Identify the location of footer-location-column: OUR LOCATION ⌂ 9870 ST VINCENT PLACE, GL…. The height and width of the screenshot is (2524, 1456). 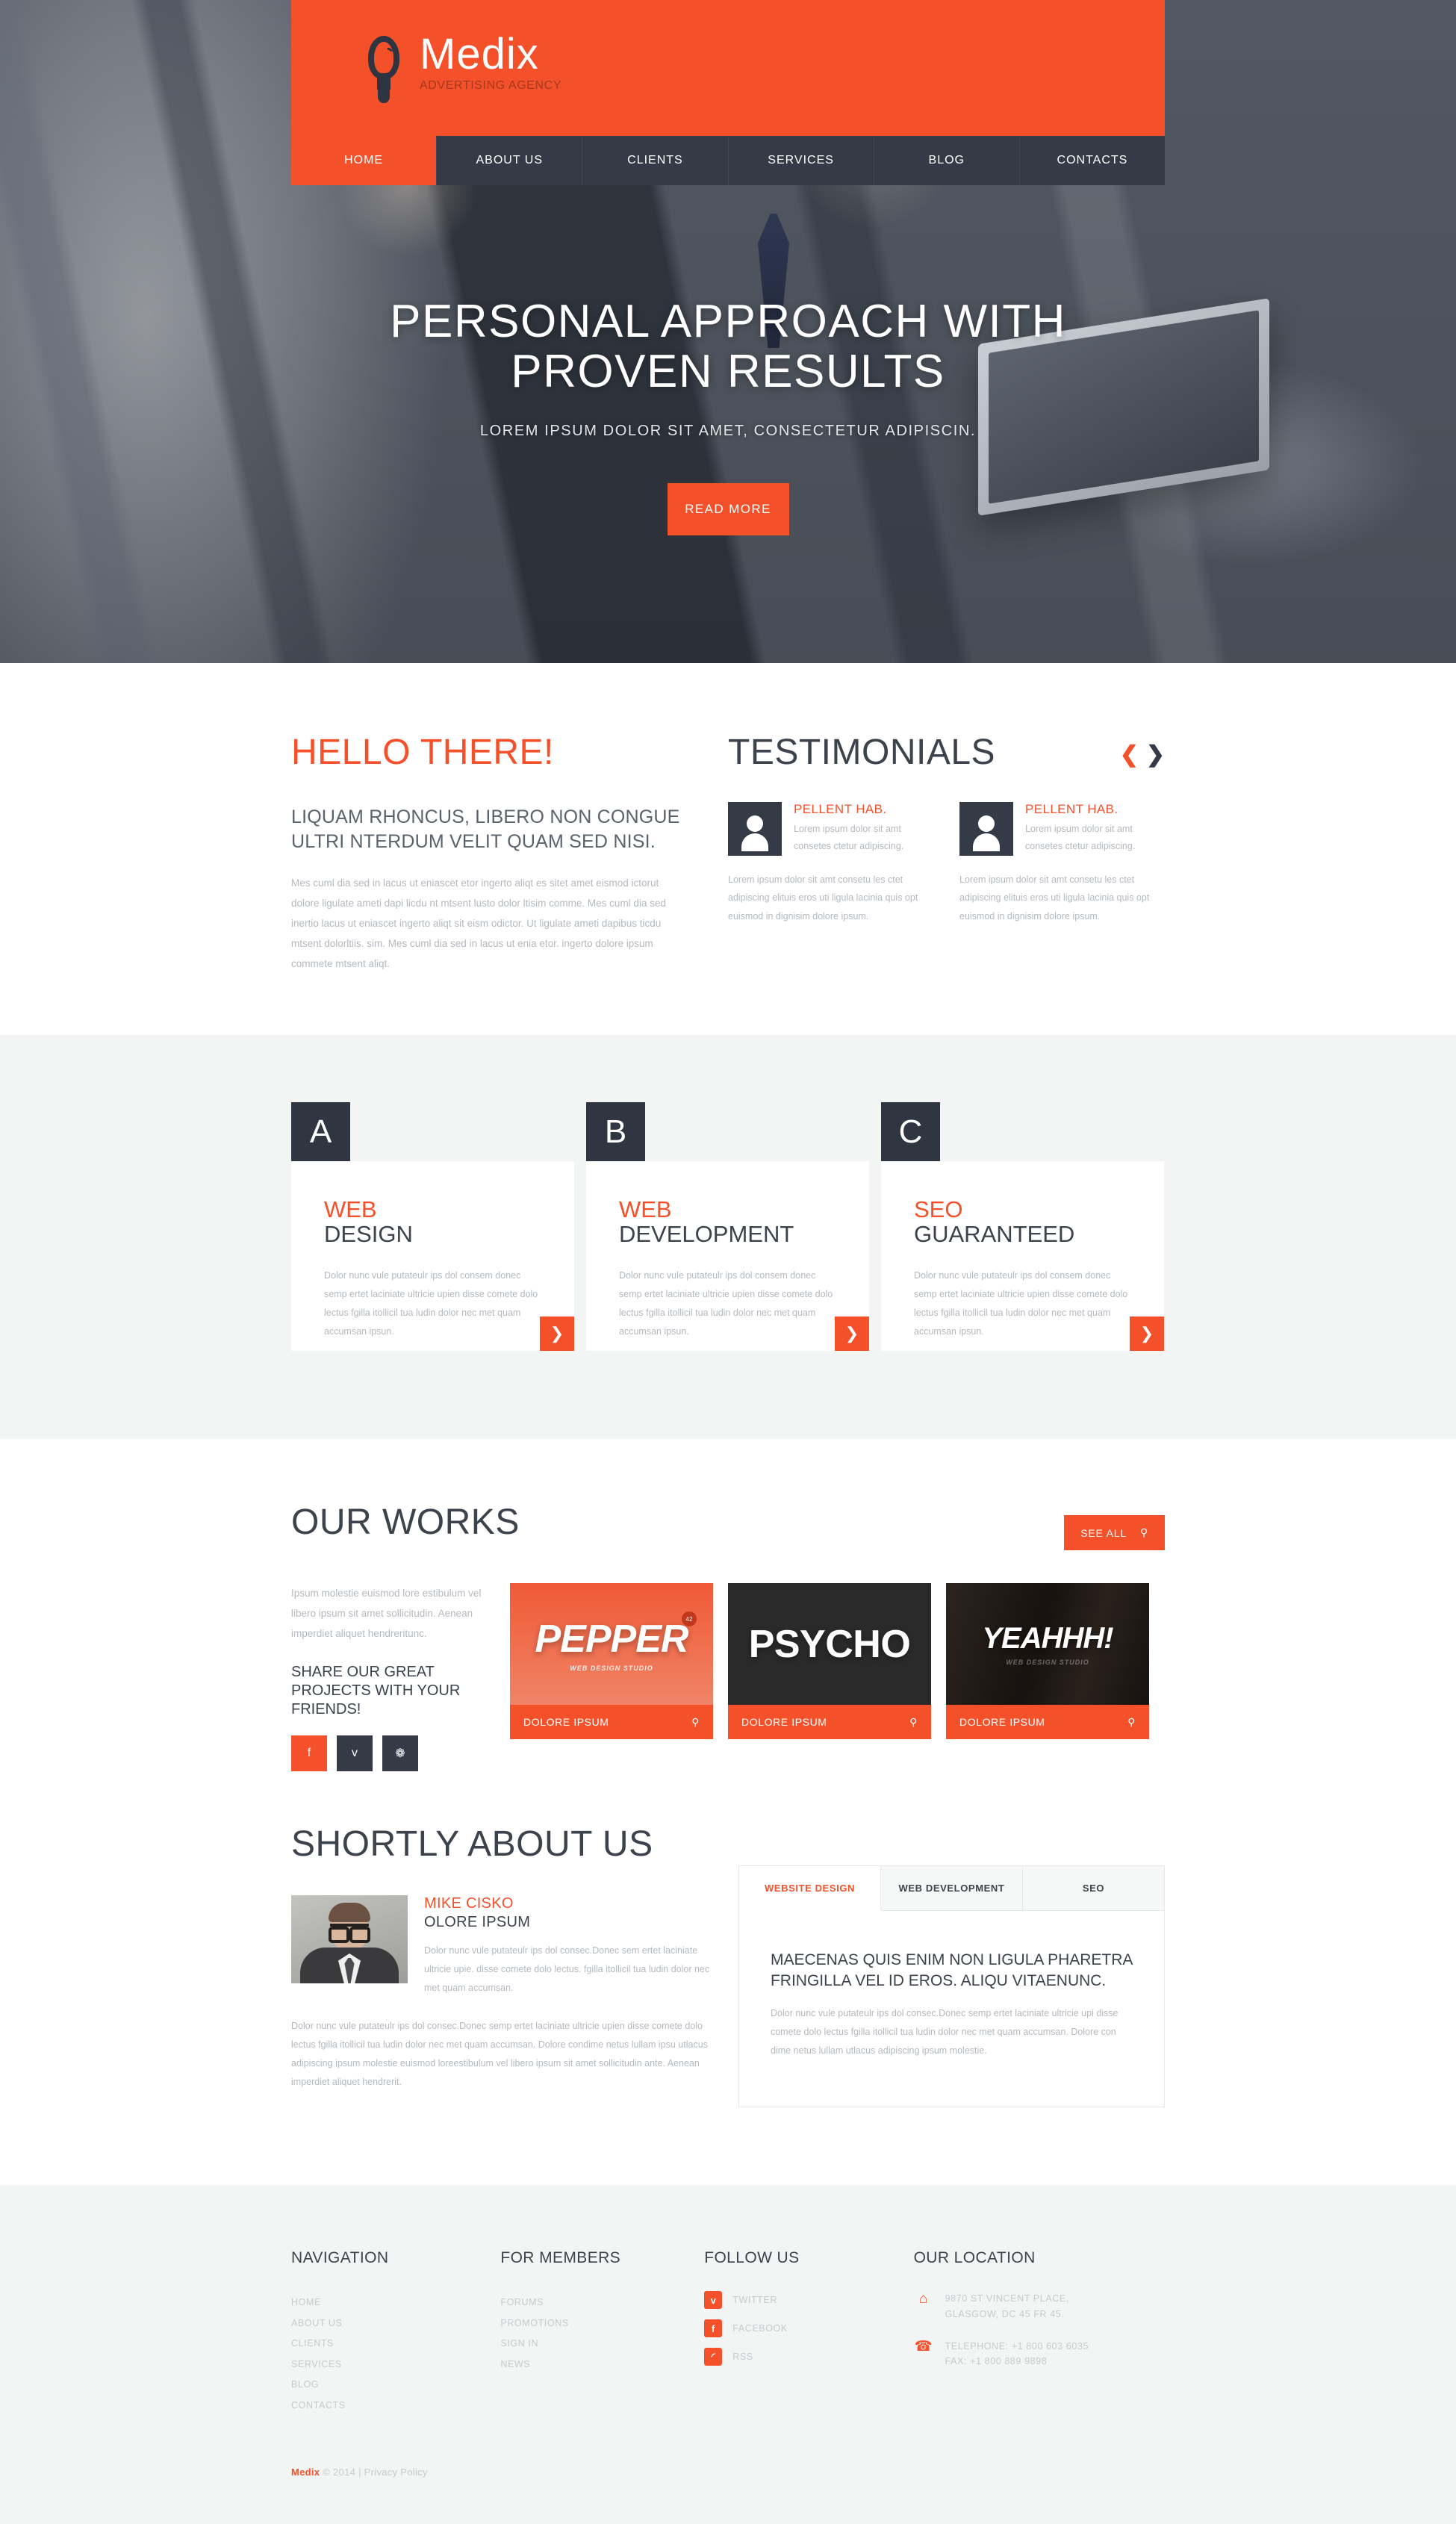
(1039, 2332).